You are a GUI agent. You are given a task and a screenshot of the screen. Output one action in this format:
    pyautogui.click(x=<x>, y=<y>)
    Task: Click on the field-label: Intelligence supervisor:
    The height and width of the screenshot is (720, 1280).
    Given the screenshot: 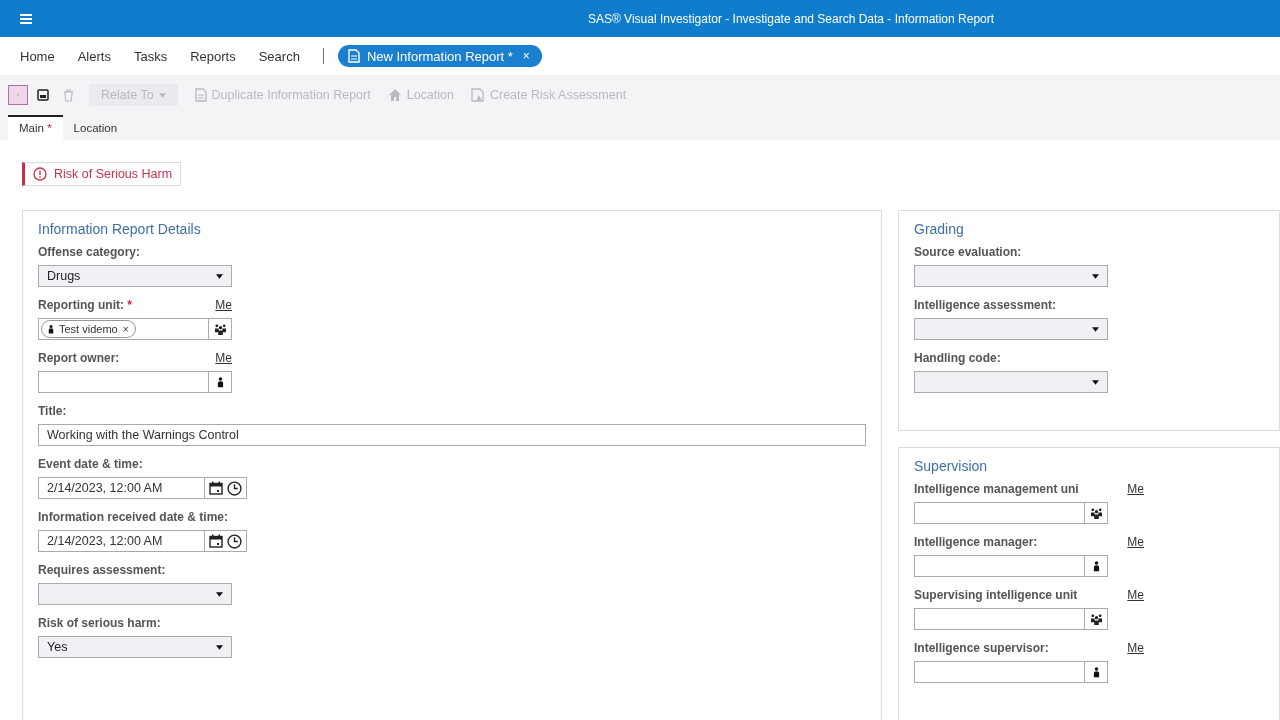 What is the action you would take?
    pyautogui.click(x=981, y=648)
    